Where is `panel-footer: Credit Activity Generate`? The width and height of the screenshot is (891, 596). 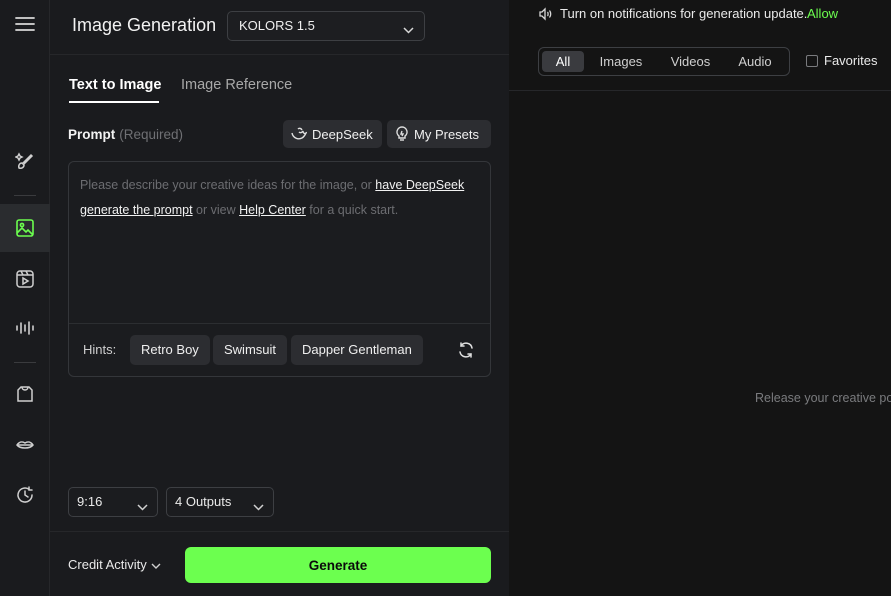
panel-footer: Credit Activity Generate is located at coordinates (279, 563).